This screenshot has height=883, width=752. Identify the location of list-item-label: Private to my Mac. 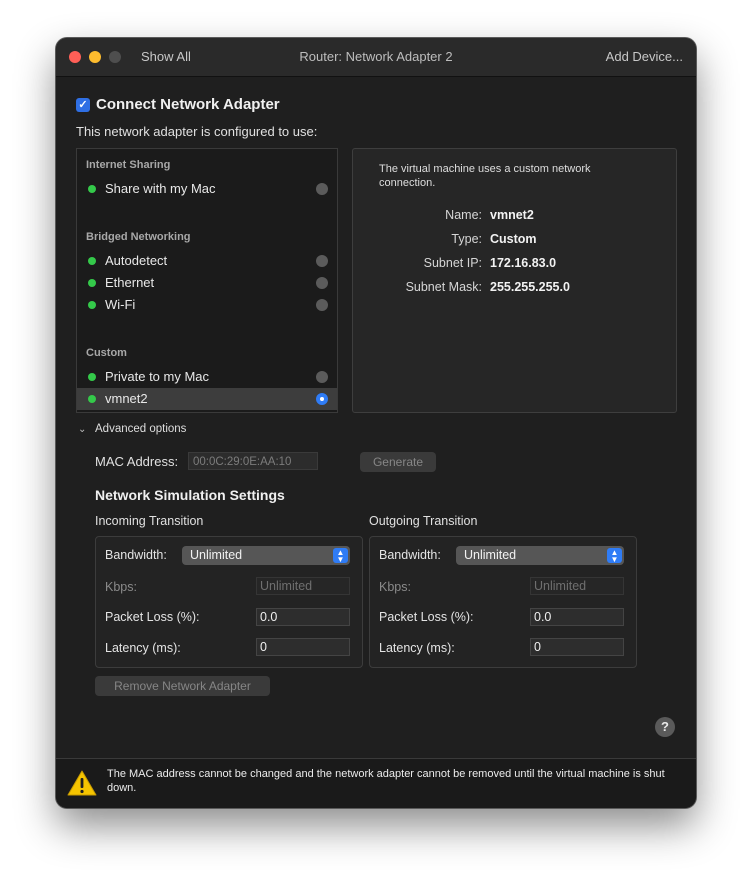
(157, 376).